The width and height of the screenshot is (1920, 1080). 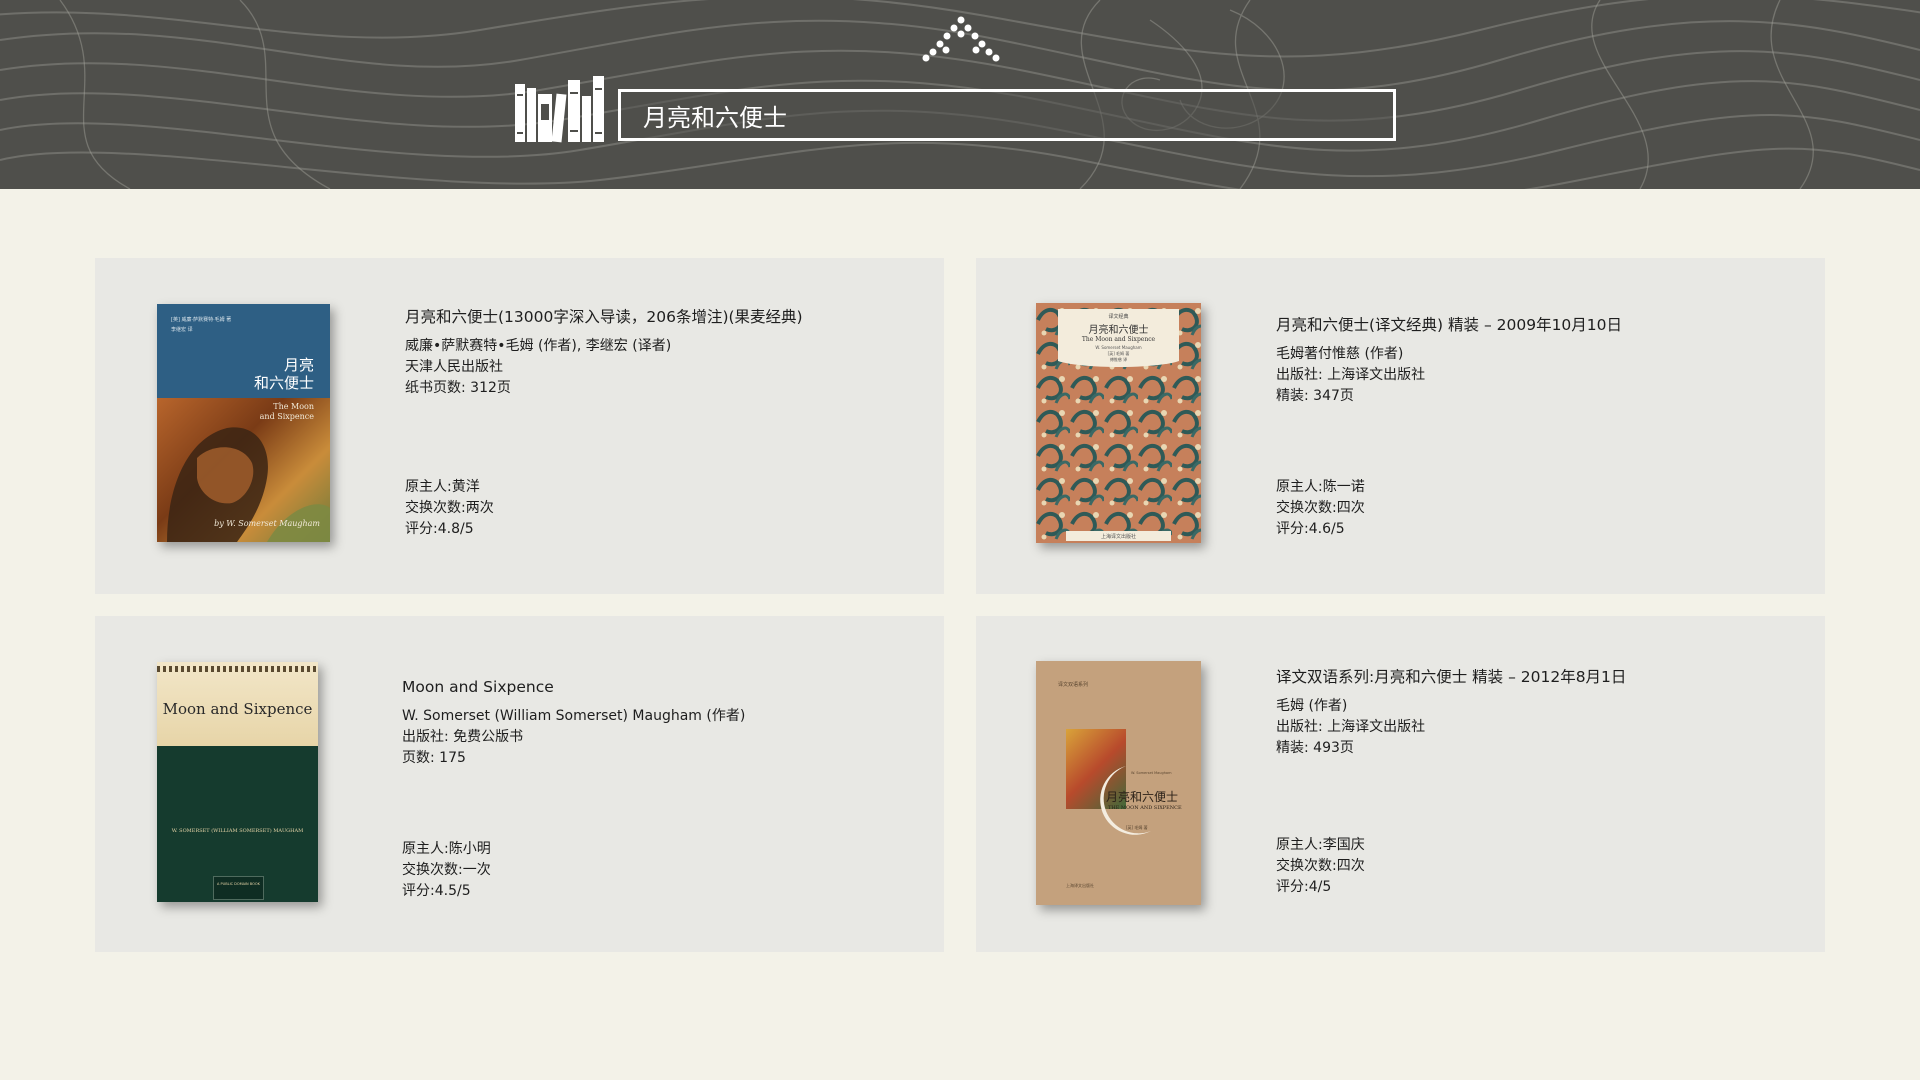 I want to click on exchange-info: 原主人:黄洋 交换次数:两次 评分:4.8/5, so click(x=449, y=508).